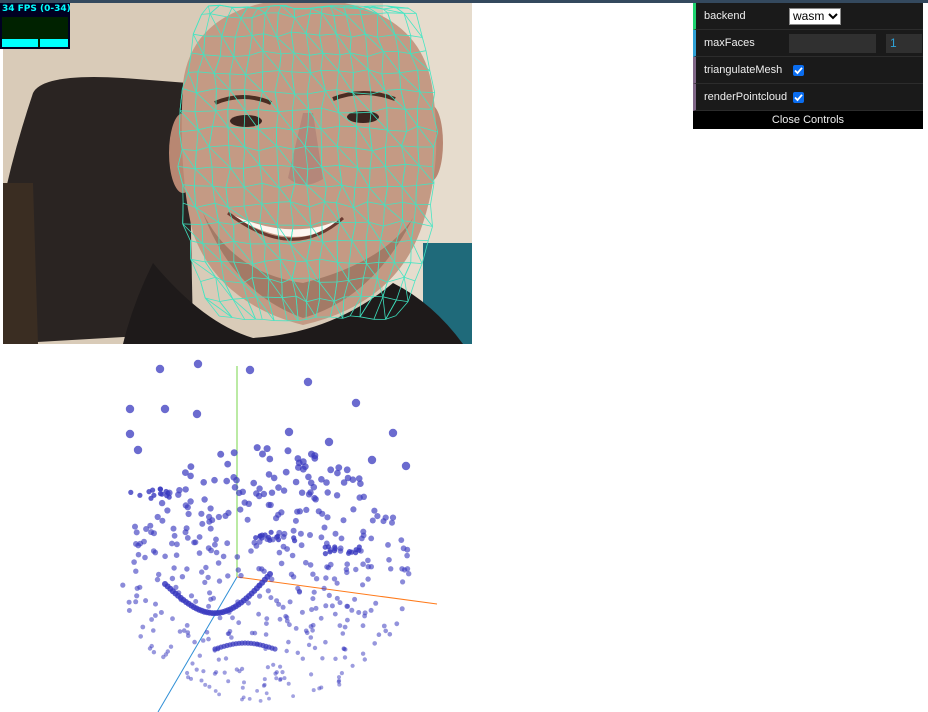  I want to click on triangulatemesh-row: triangulateMesh, so click(808, 70).